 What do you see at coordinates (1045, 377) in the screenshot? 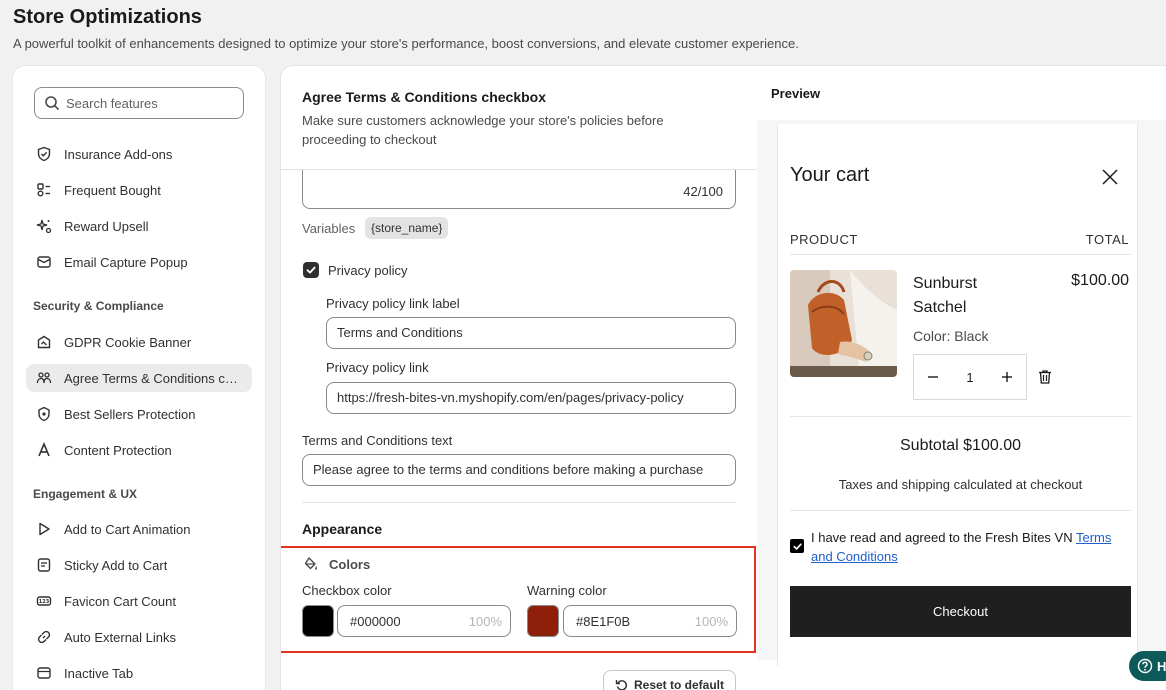
I see `trash-icon` at bounding box center [1045, 377].